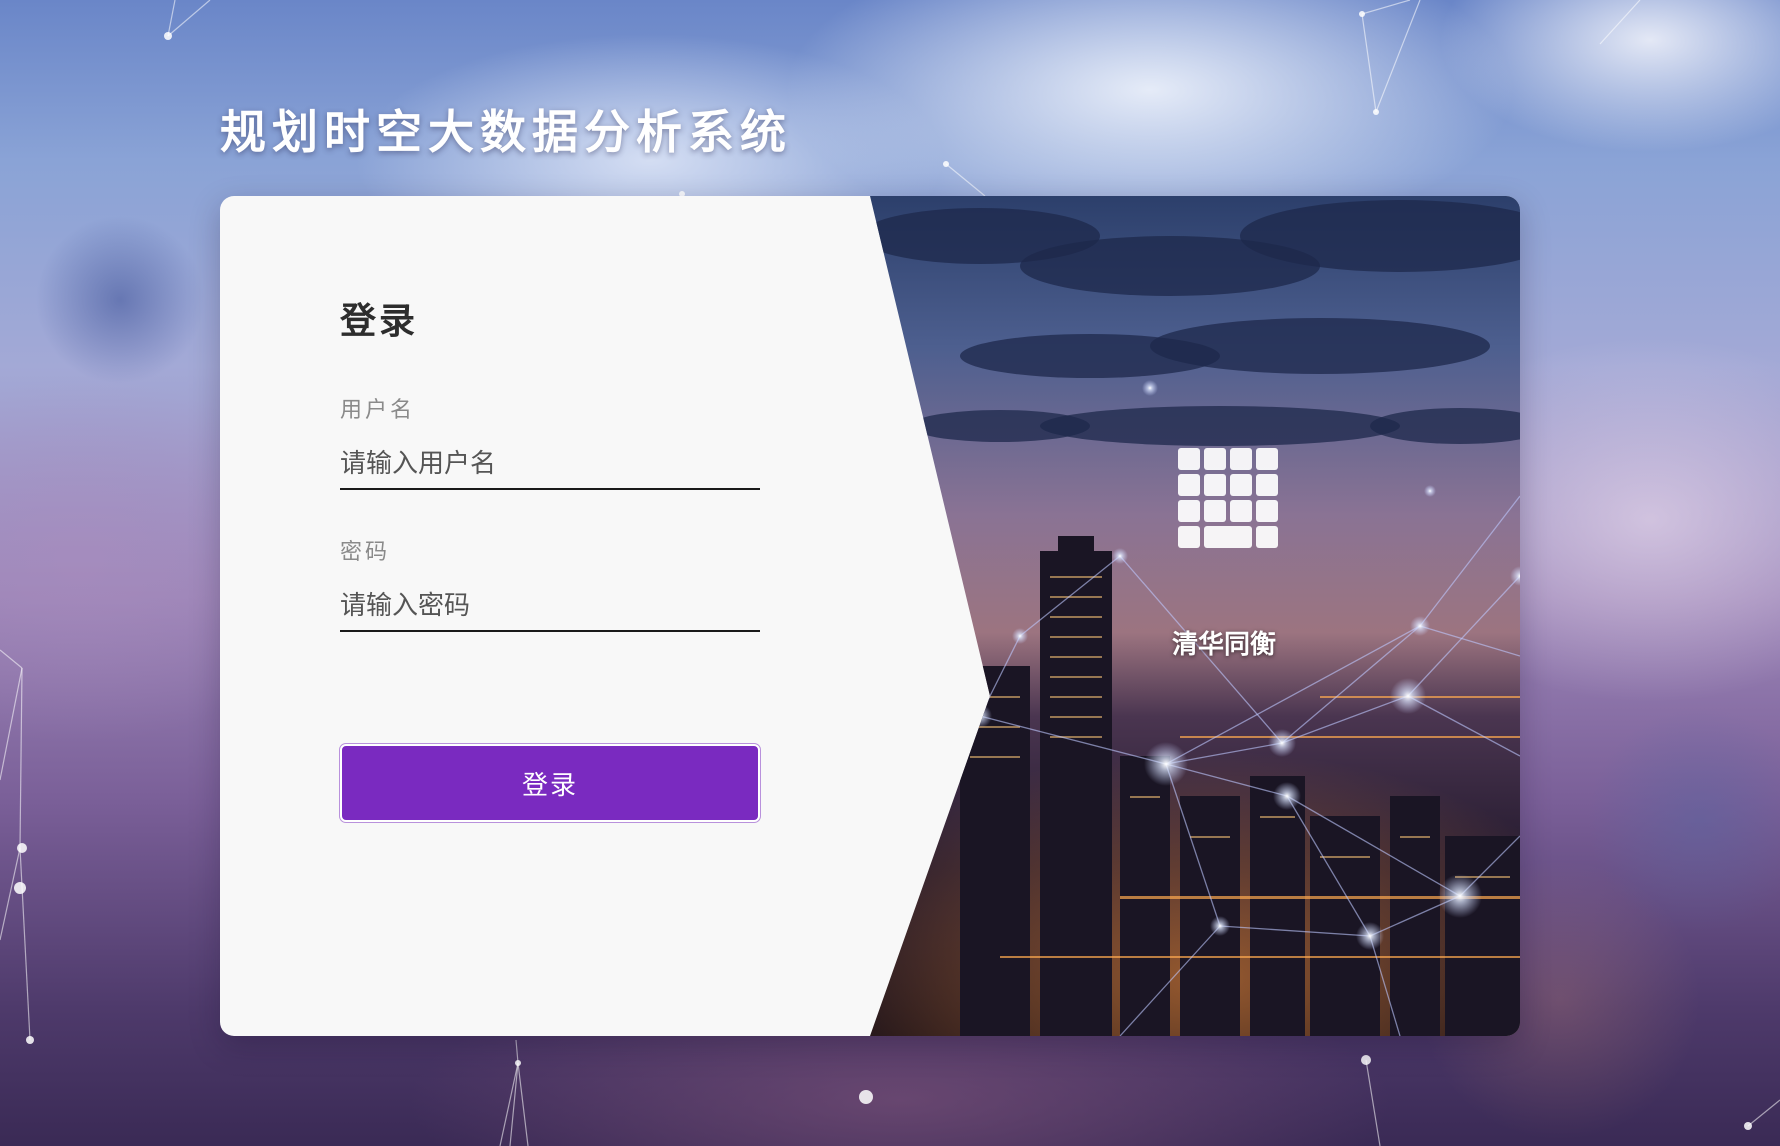  I want to click on password-input, so click(550, 607).